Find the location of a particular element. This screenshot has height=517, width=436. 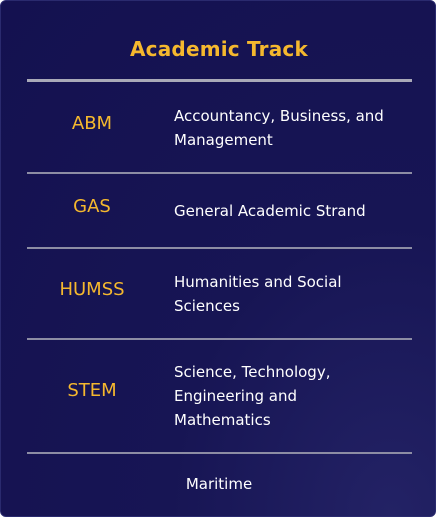

track-code-stem: STEM is located at coordinates (92, 390).